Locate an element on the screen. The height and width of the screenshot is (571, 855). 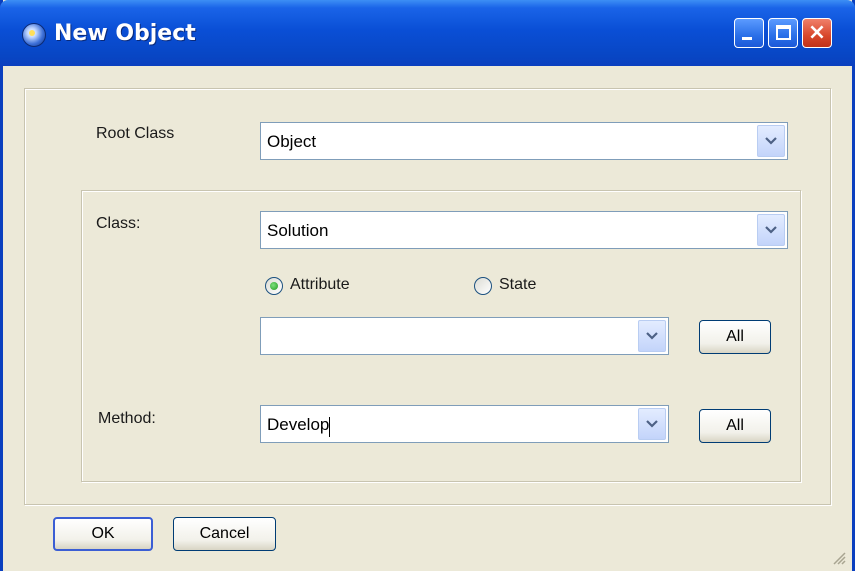
attribute-radio-label: Attribute is located at coordinates (320, 285).